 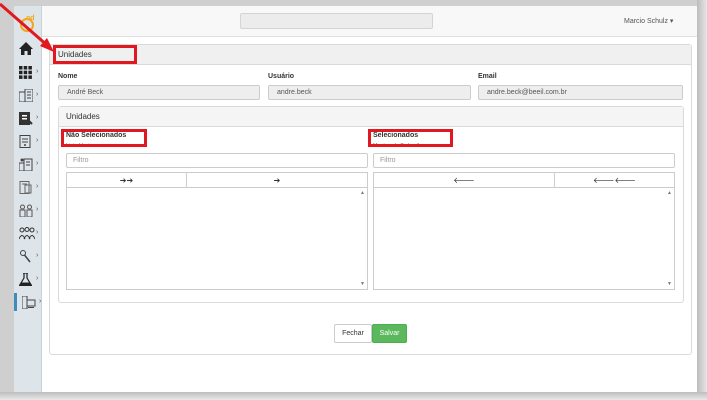 I want to click on sidebar-item-organization: ›, so click(x=27, y=164).